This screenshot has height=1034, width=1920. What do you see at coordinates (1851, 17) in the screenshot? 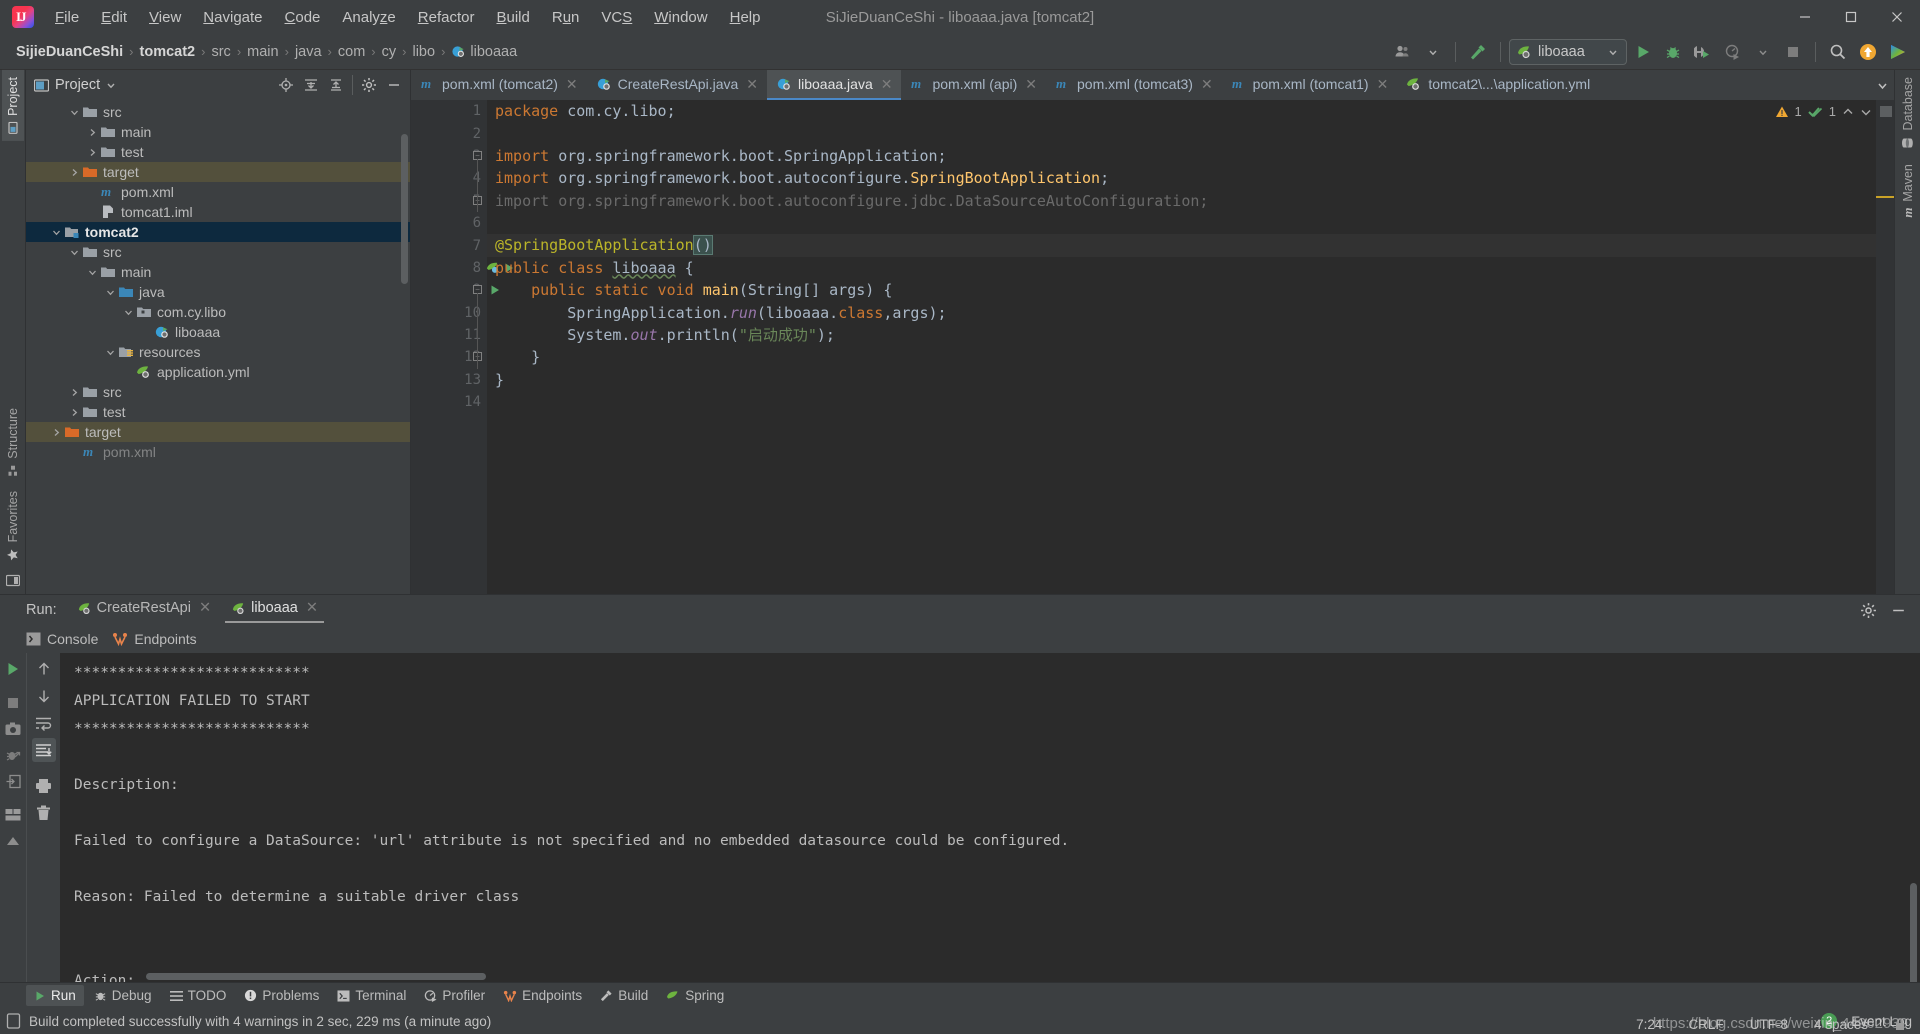
I see `maximize-button` at bounding box center [1851, 17].